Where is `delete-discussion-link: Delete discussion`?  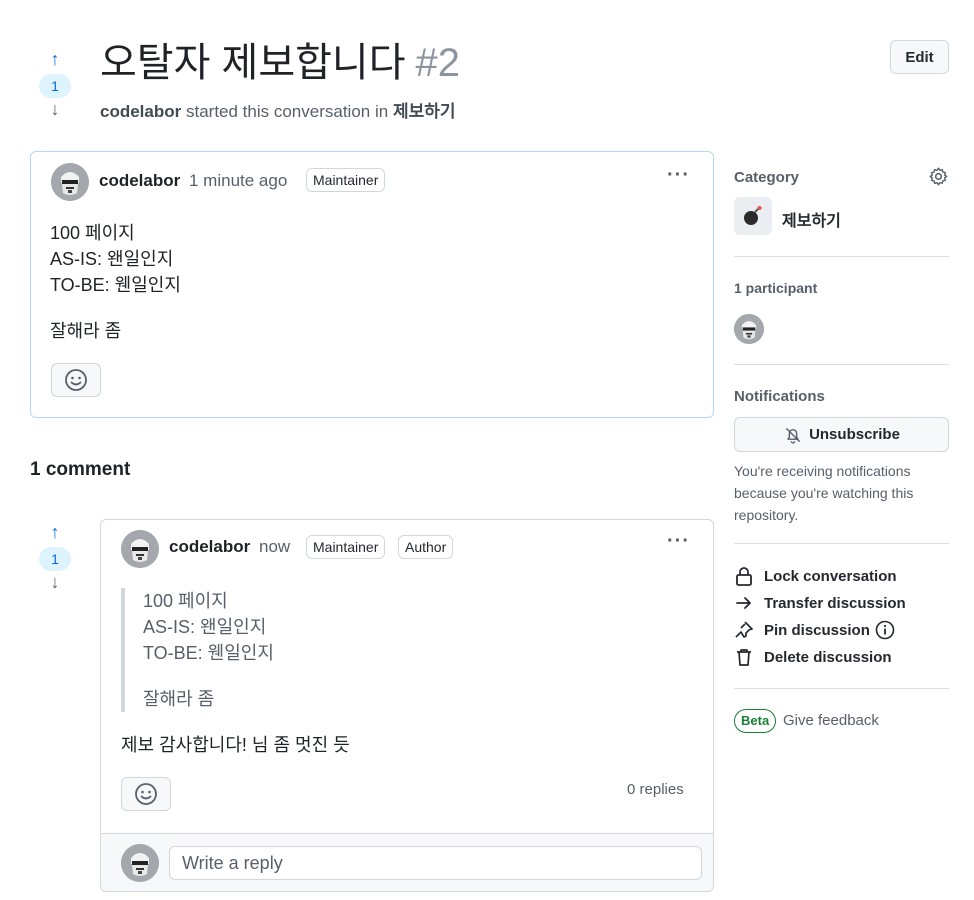 delete-discussion-link: Delete discussion is located at coordinates (813, 657).